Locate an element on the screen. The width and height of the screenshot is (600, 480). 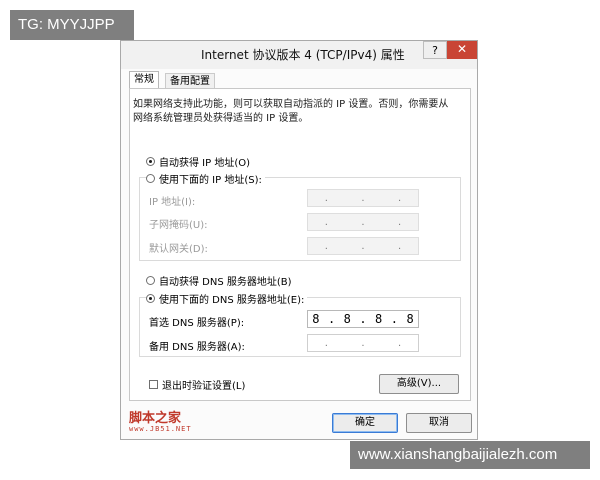
subnet-mask-input: . . . is located at coordinates (363, 222).